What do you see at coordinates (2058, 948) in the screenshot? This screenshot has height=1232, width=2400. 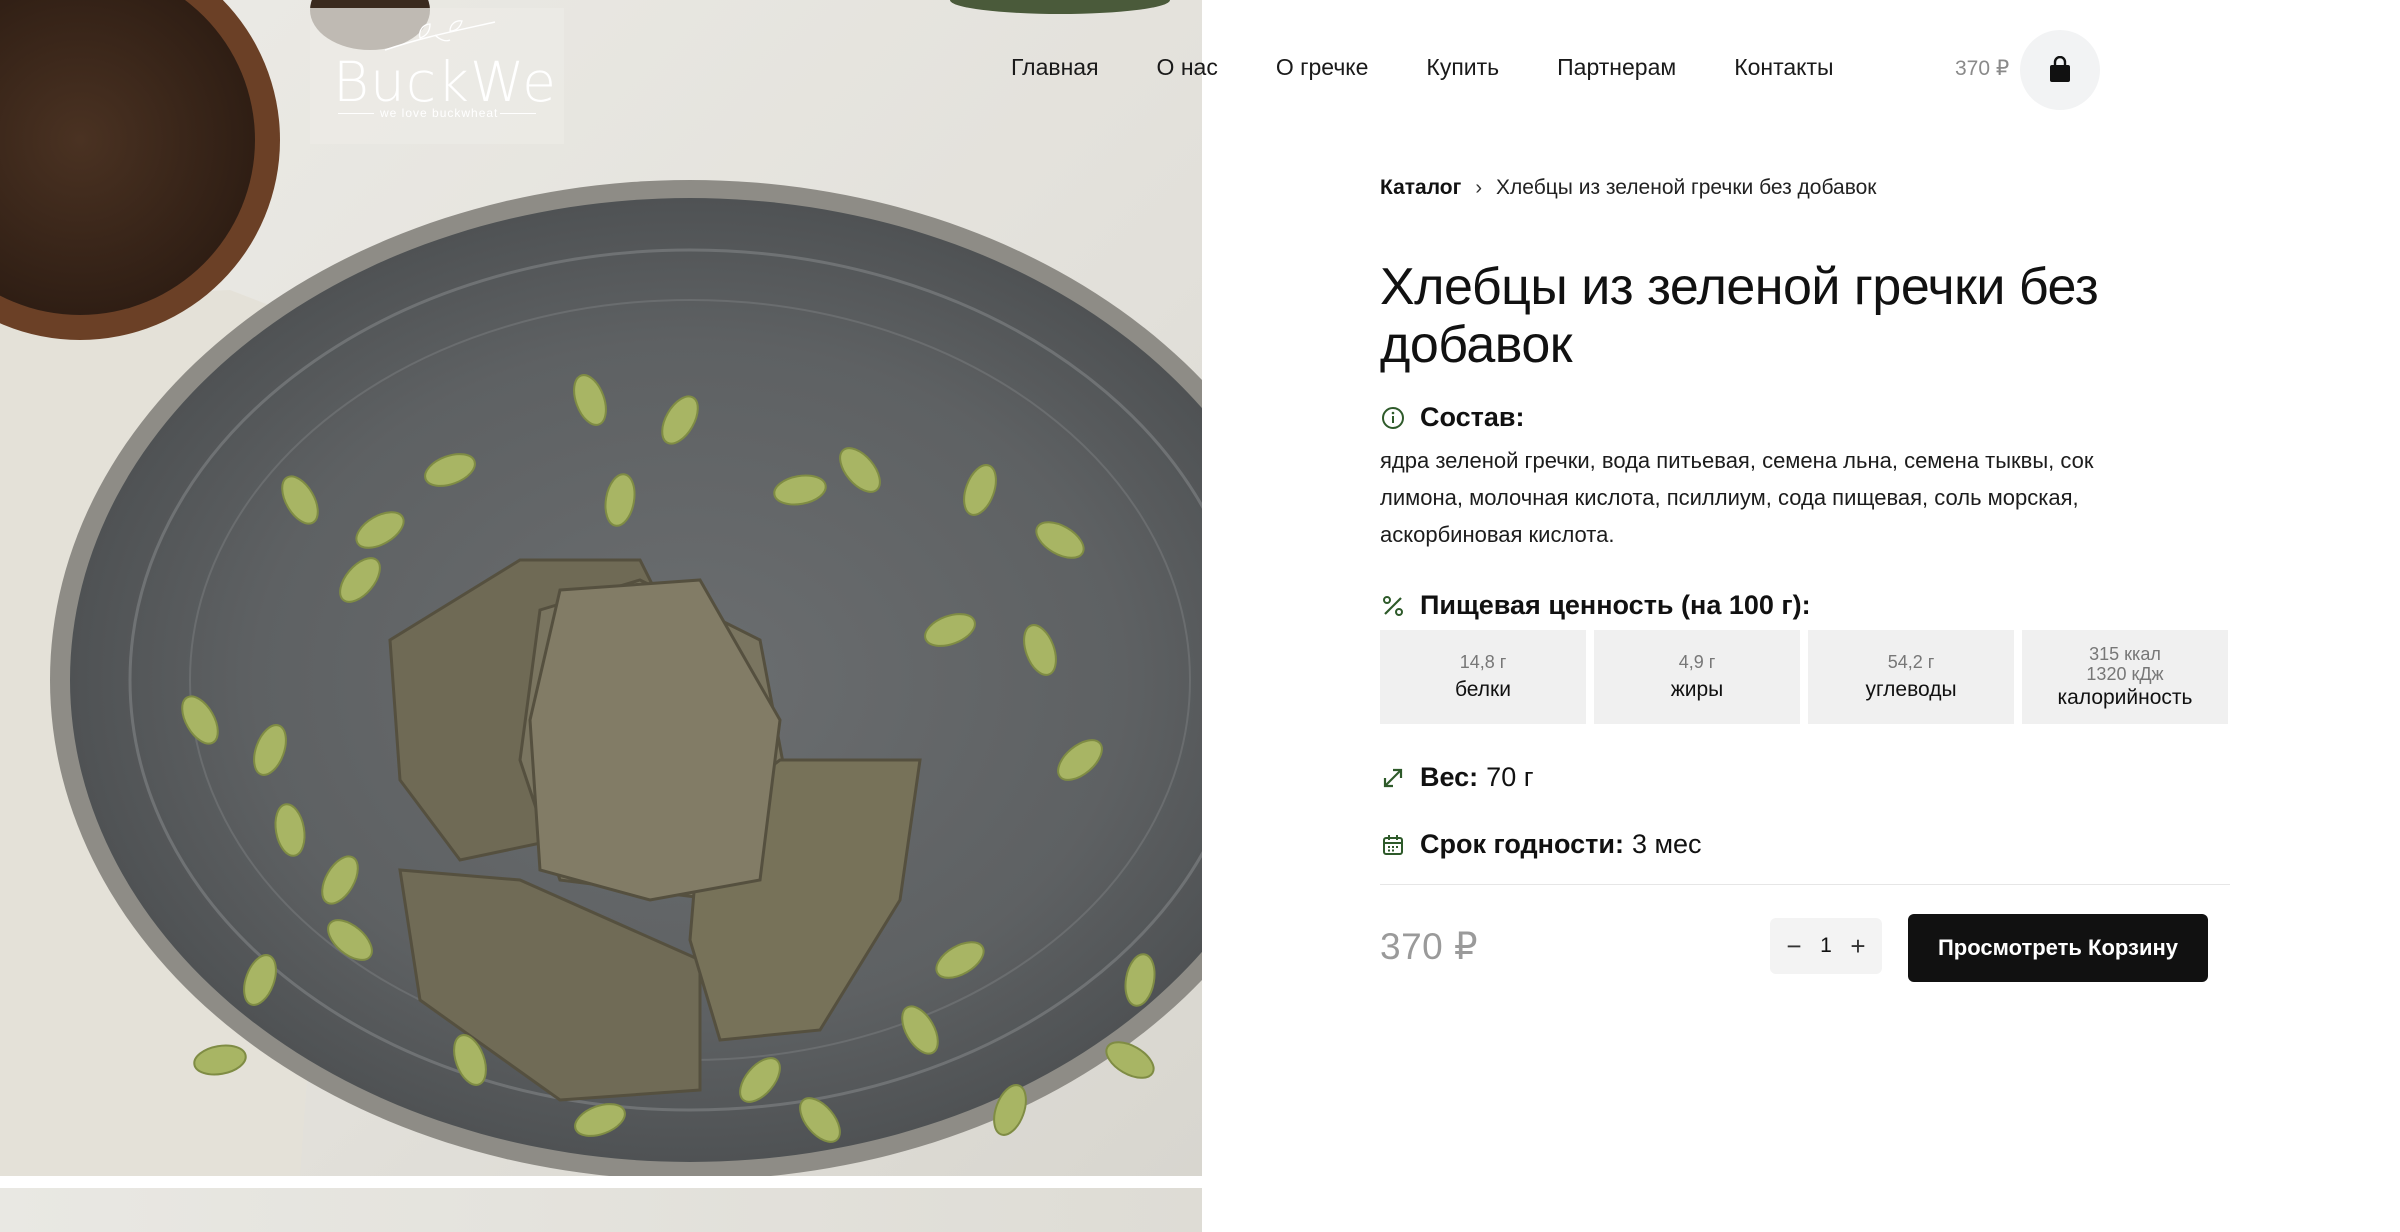 I see `view-cart-button: Просмотреть Корзину` at bounding box center [2058, 948].